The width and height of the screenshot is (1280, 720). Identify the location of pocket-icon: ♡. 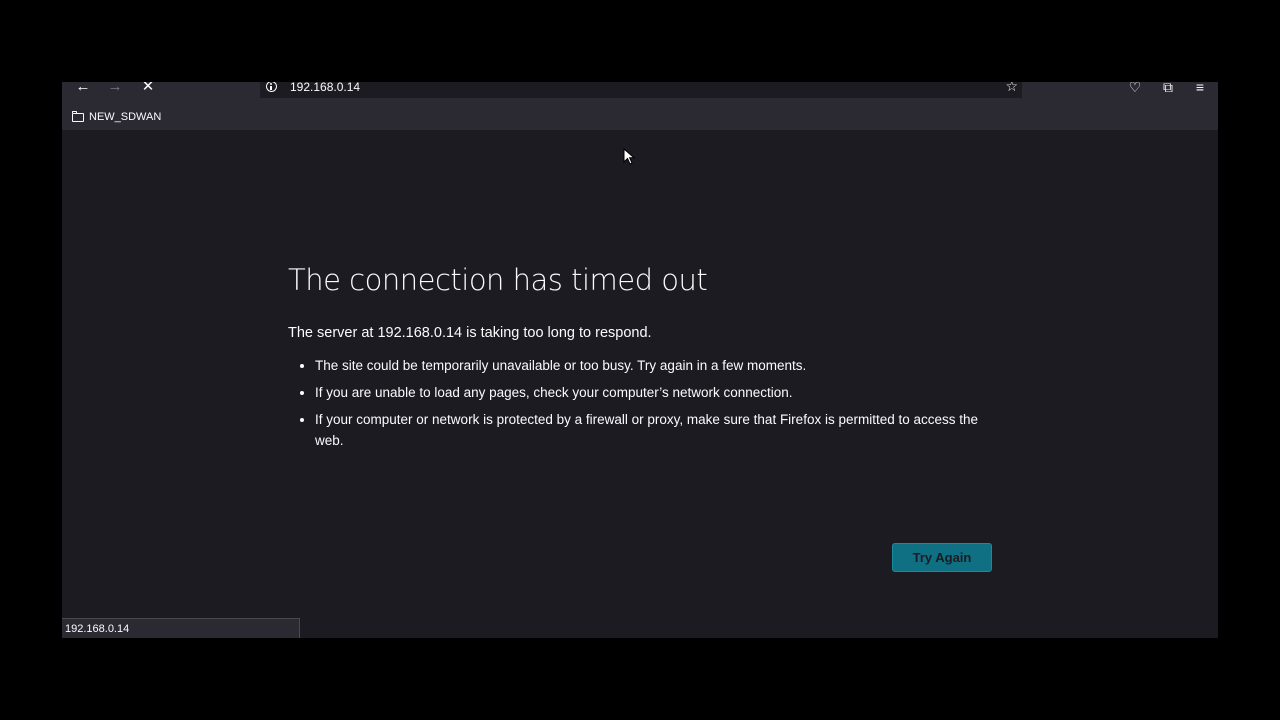
(1135, 88).